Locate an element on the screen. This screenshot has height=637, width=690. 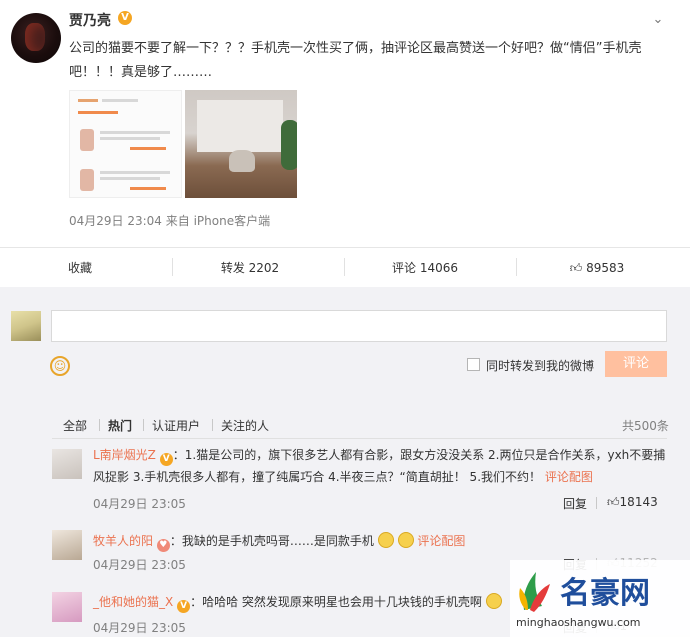
comment-username: 牧羊人的阳 is located at coordinates (123, 541).